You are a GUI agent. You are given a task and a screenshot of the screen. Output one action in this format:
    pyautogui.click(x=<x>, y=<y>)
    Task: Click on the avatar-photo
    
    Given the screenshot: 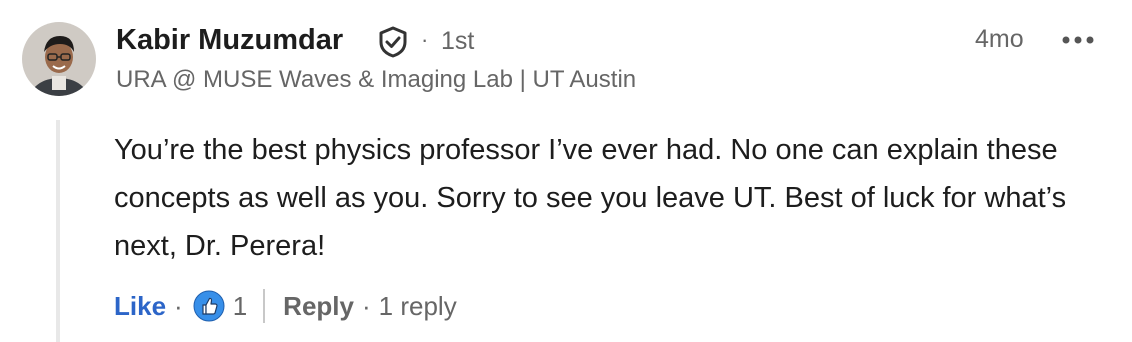 What is the action you would take?
    pyautogui.click(x=59, y=59)
    